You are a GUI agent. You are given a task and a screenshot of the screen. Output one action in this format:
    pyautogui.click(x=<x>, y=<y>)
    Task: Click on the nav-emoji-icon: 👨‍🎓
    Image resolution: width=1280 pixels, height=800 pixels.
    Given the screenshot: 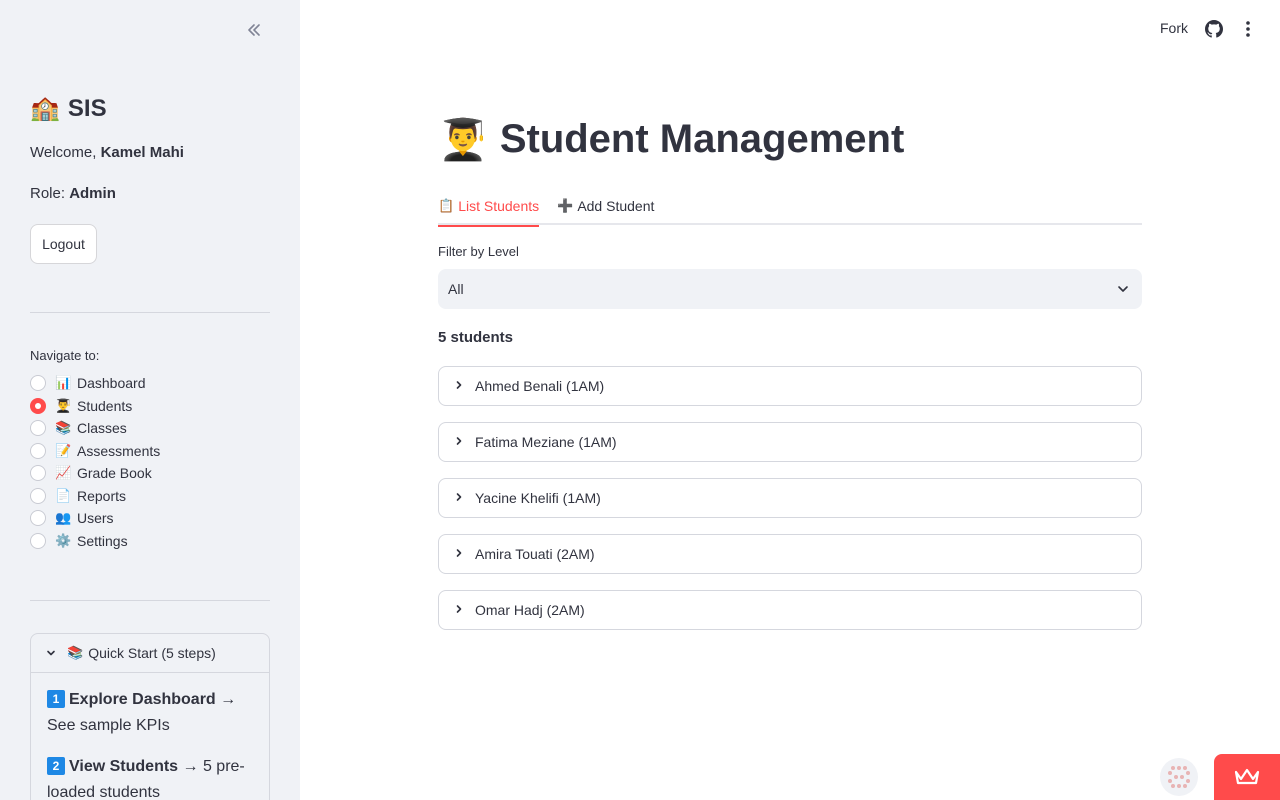 What is the action you would take?
    pyautogui.click(x=63, y=405)
    